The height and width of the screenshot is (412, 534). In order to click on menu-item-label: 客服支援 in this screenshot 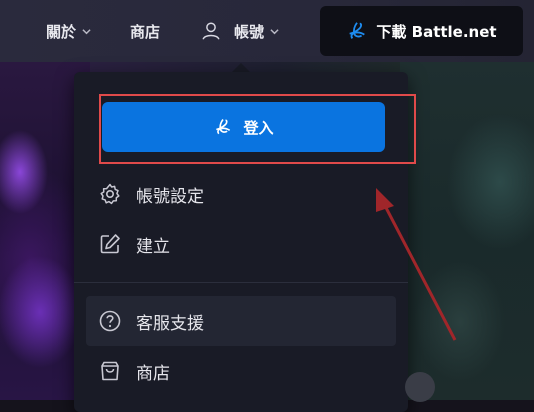, I will do `click(170, 323)`.